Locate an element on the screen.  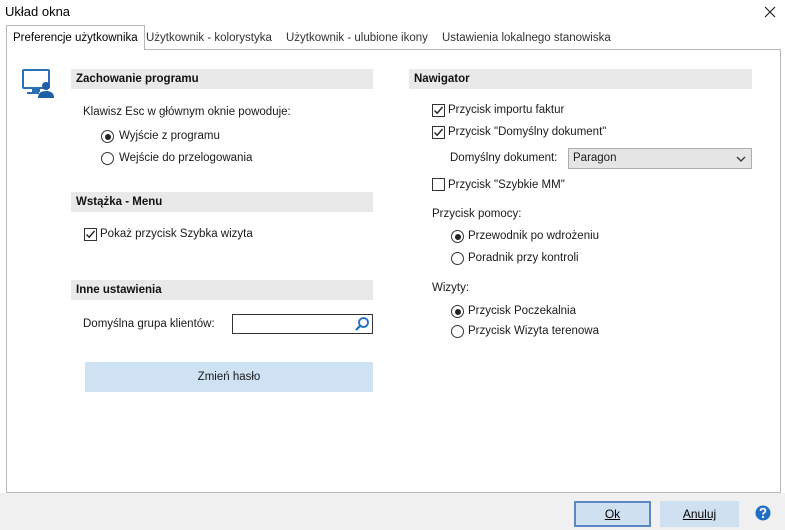
default-document-select: Paragon is located at coordinates (660, 158).